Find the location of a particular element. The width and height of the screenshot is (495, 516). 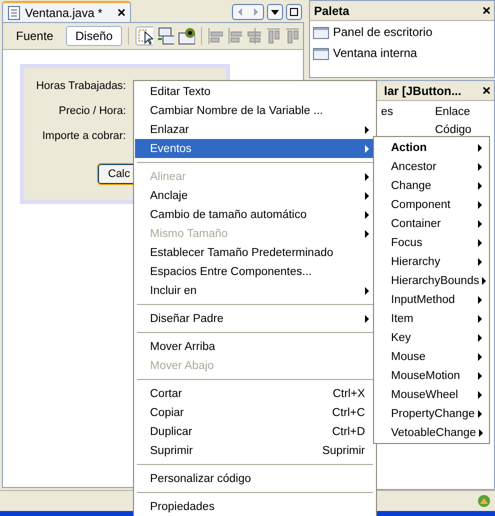

menu-item: InputMethod is located at coordinates (431, 299).